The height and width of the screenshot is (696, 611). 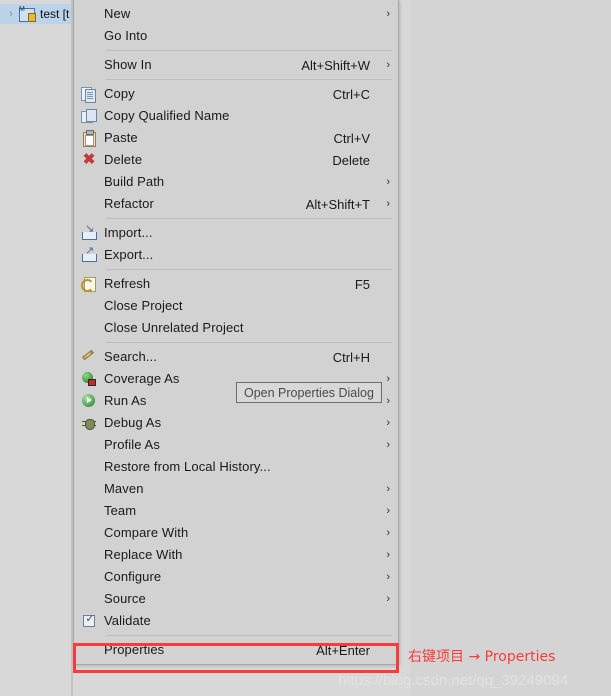 I want to click on menu-item-profile-as: Profile As ›, so click(x=236, y=445).